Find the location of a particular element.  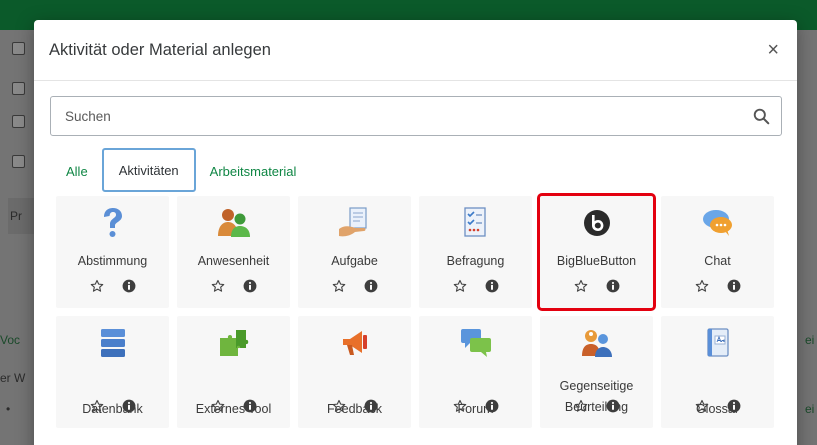

search-input is located at coordinates (396, 116).